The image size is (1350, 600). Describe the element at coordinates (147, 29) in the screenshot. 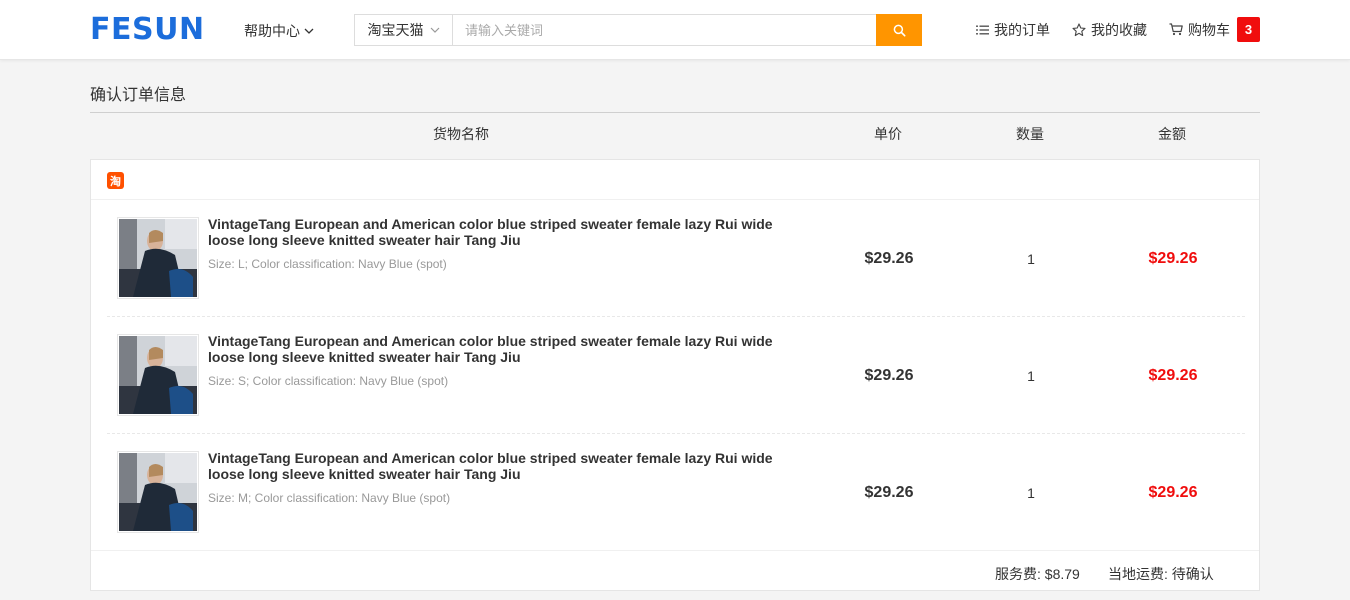

I see `site-logo: FESUN` at that location.